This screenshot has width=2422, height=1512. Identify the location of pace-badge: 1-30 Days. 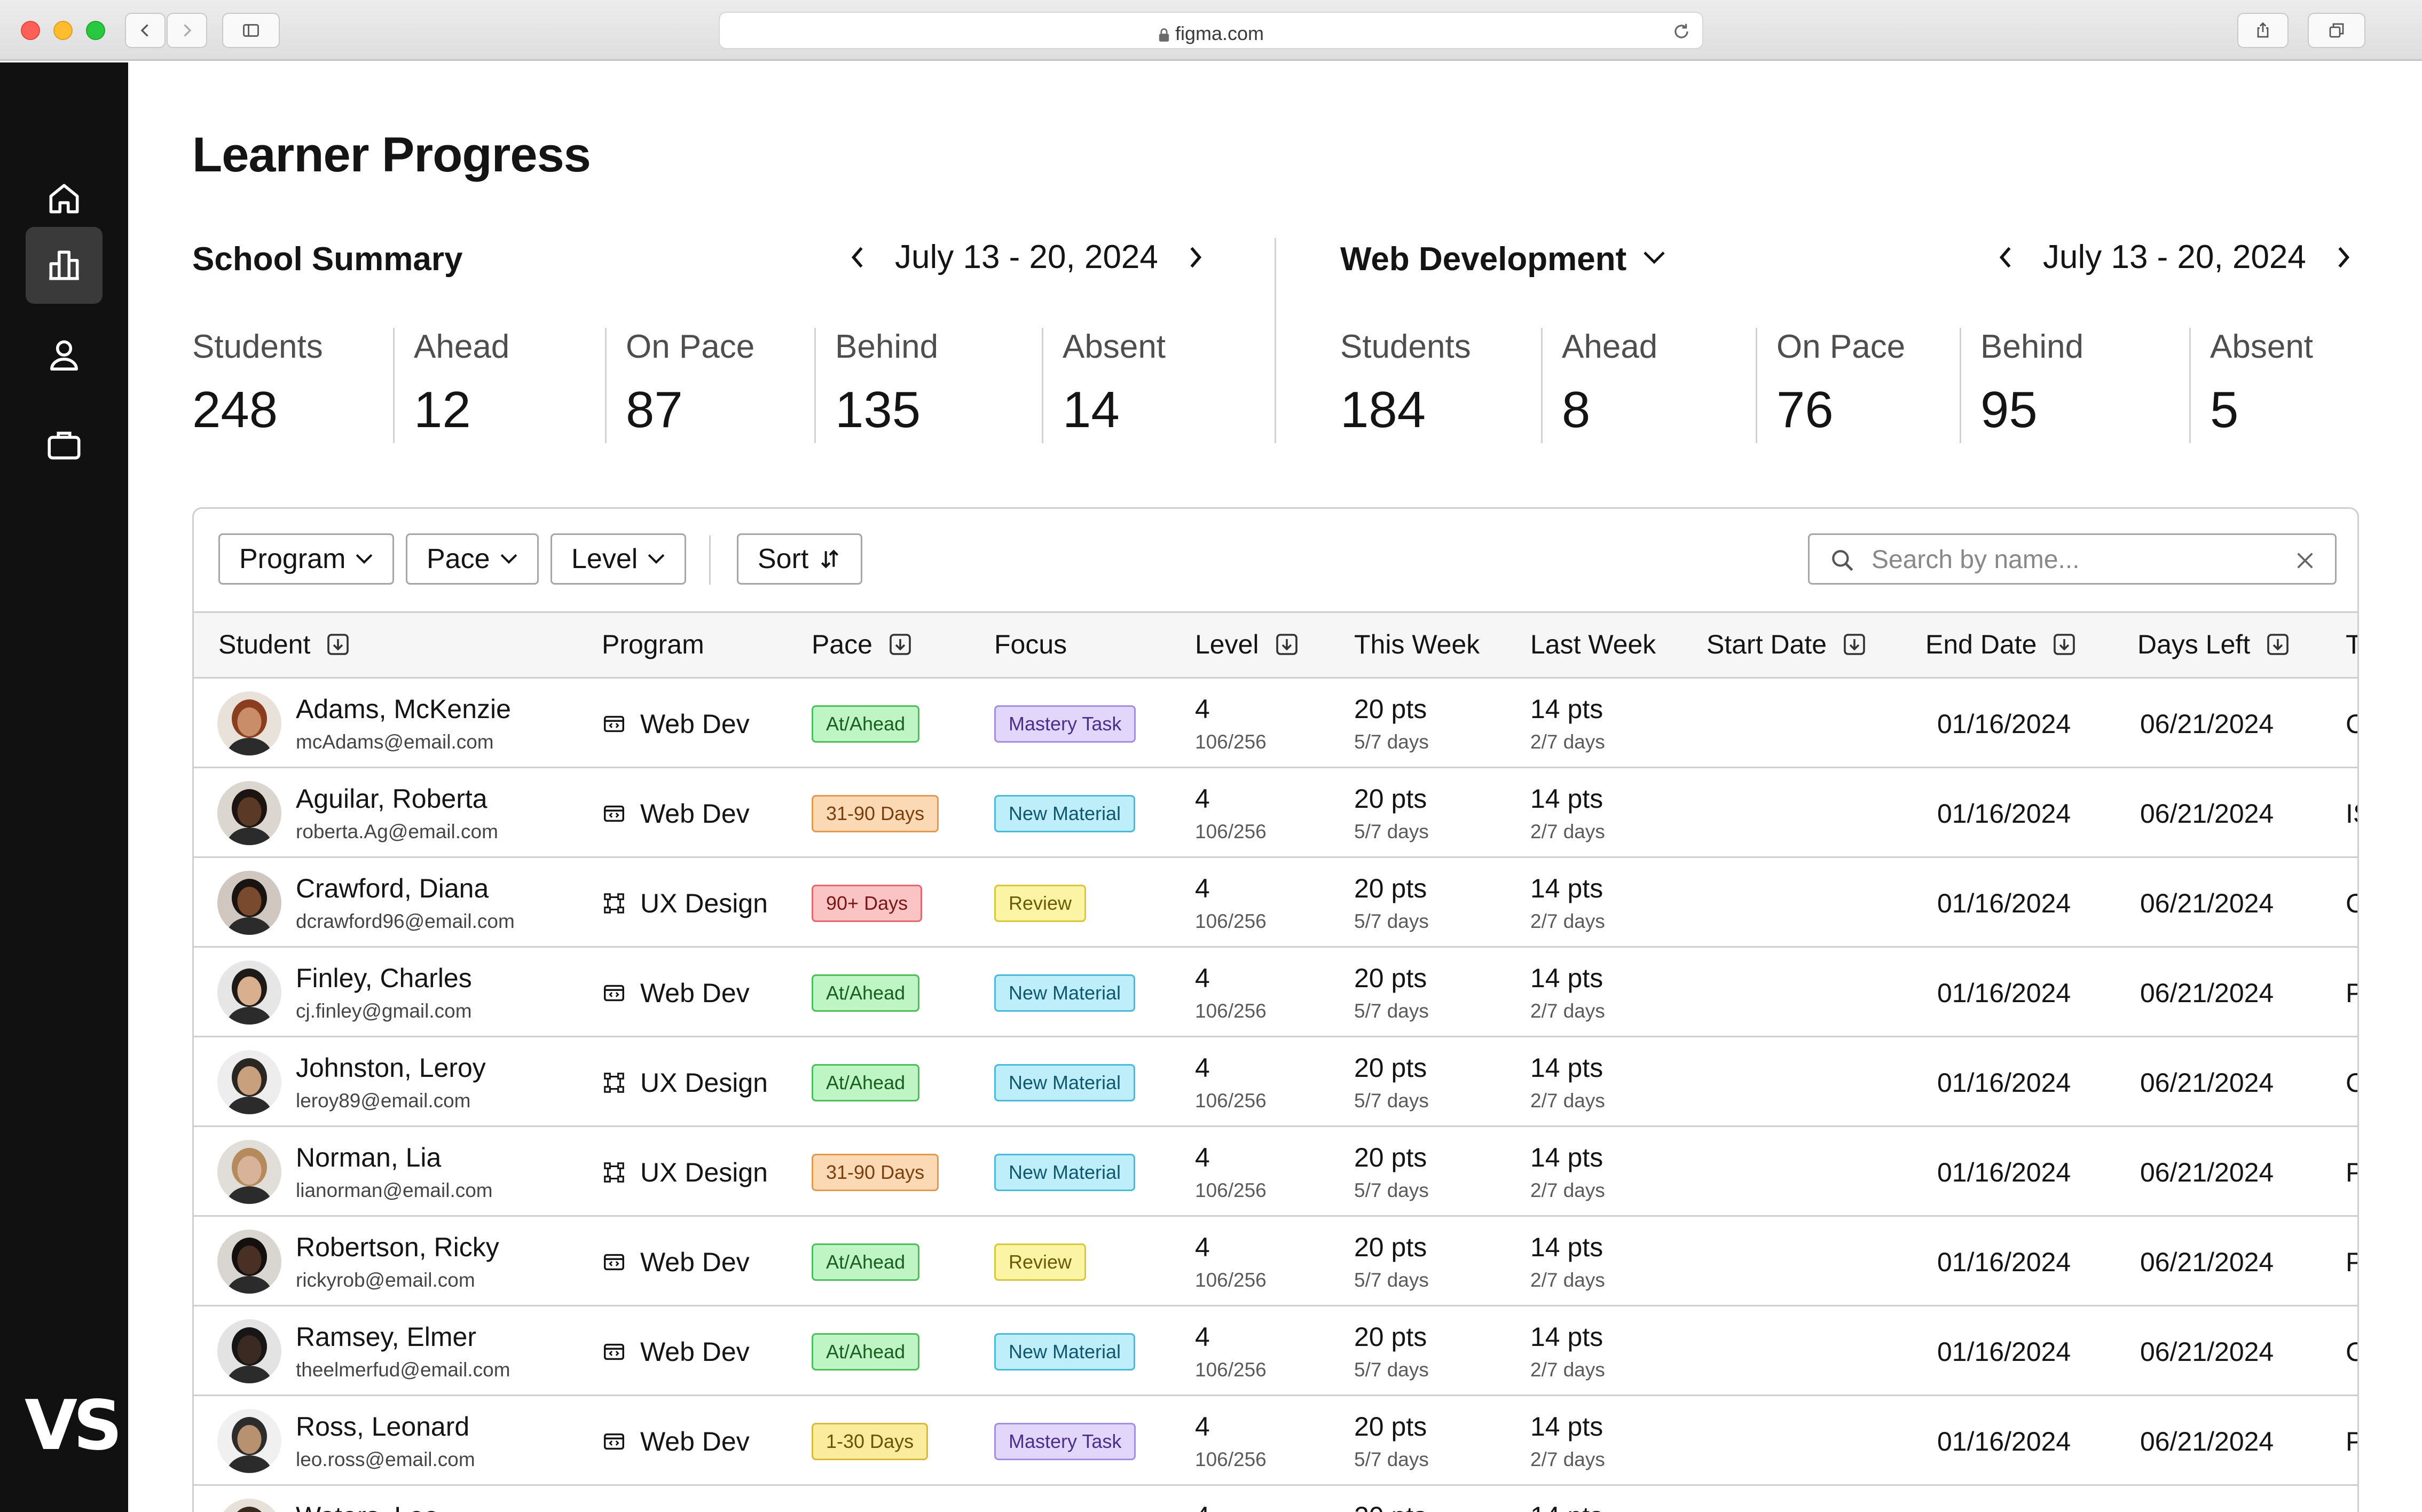
(871, 1441).